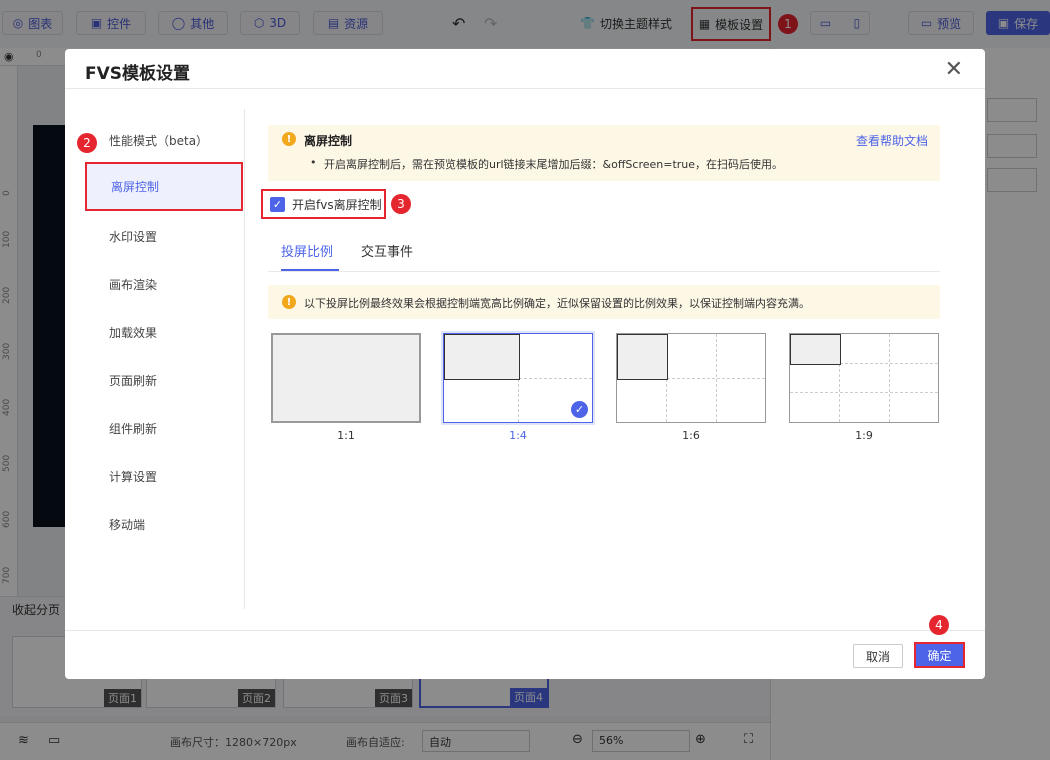 This screenshot has width=1050, height=760. What do you see at coordinates (954, 69) in the screenshot?
I see `close-icon: ✕` at bounding box center [954, 69].